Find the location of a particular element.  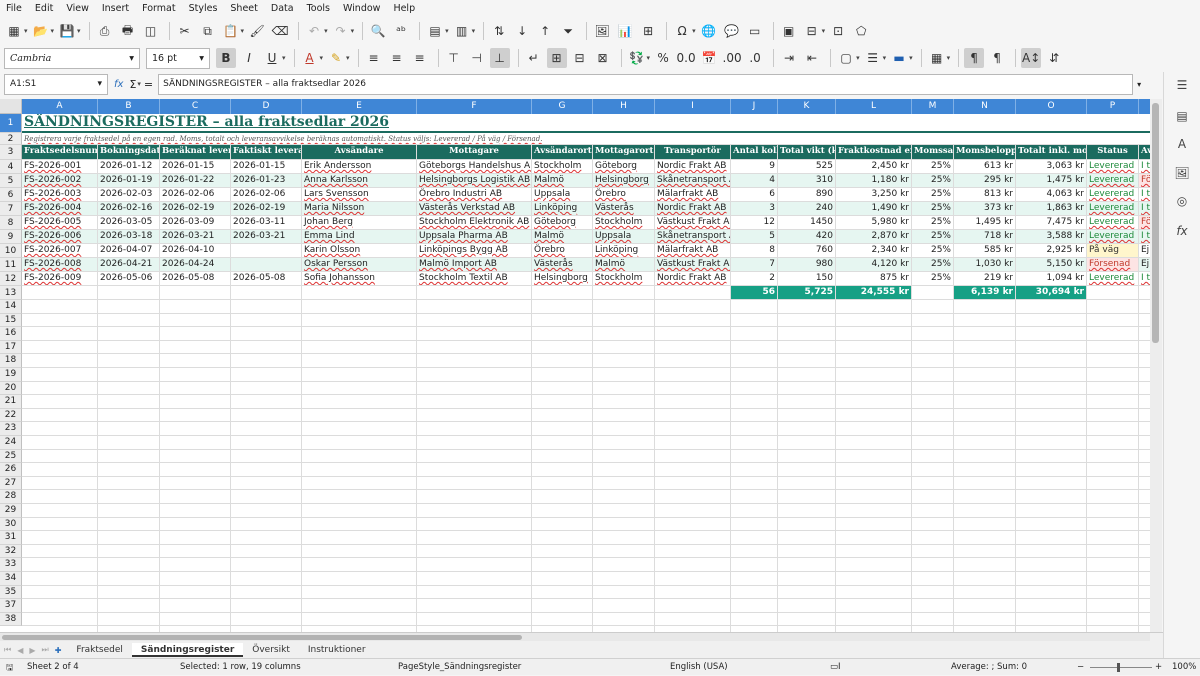

zoom-level: 100% is located at coordinates (1184, 667).